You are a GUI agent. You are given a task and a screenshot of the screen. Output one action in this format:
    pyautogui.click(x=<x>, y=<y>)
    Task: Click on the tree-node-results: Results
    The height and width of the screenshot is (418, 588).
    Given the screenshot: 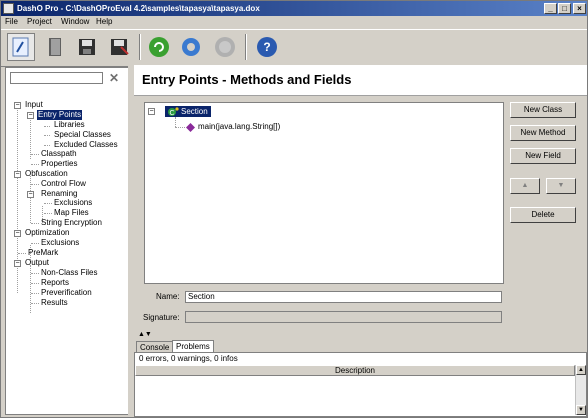 What is the action you would take?
    pyautogui.click(x=54, y=303)
    